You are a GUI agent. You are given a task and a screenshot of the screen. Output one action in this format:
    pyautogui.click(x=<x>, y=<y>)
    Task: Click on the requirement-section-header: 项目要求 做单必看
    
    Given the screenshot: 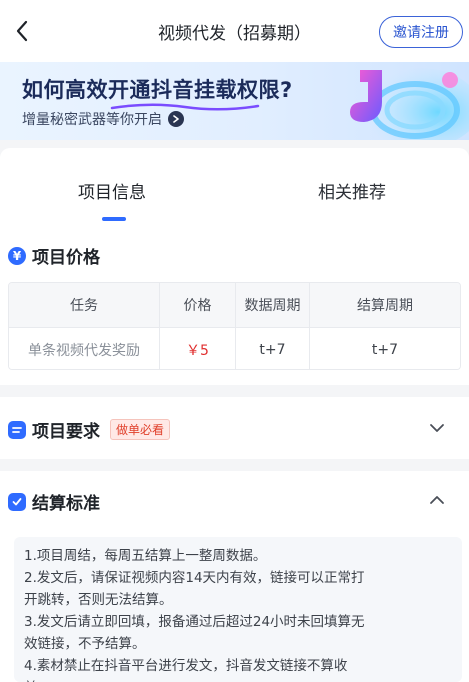 What is the action you would take?
    pyautogui.click(x=89, y=429)
    